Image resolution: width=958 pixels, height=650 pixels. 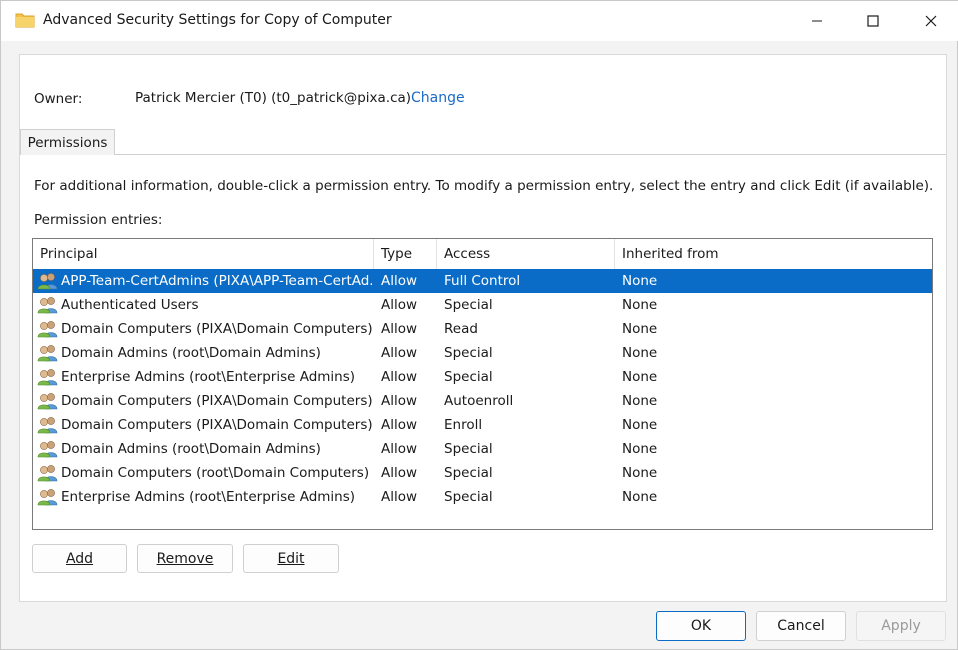 I want to click on table-row: Authenticated Users Allow Special None, so click(x=482, y=305).